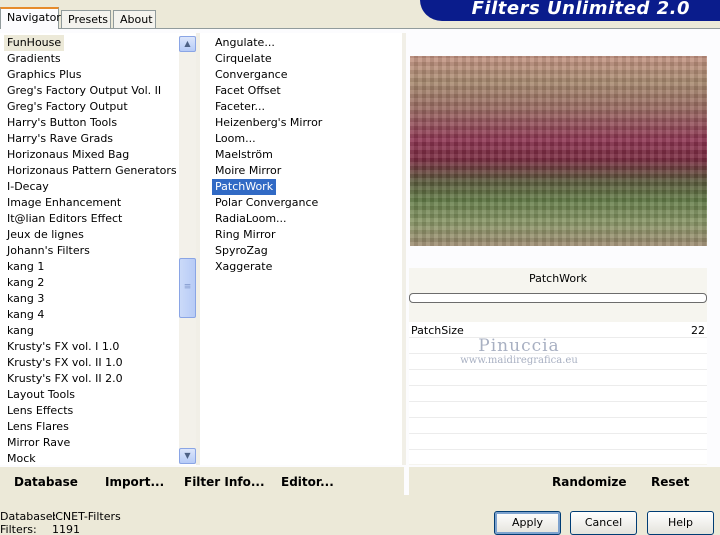  I want to click on database-button: Database, so click(46, 482).